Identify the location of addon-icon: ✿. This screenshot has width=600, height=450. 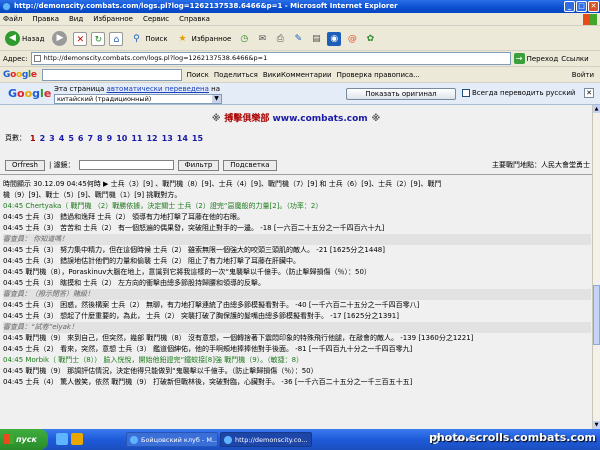
(370, 39).